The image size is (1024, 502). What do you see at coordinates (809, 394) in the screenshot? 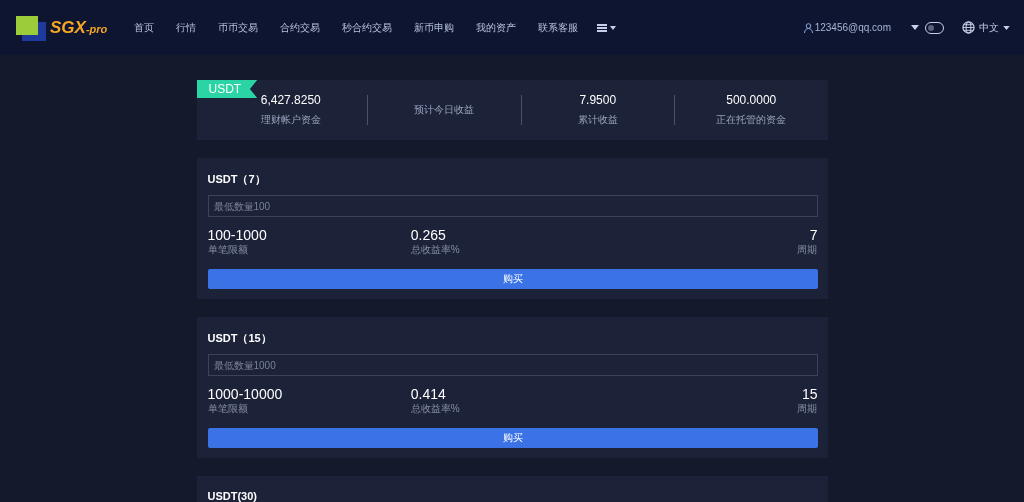
I see `period-value: 15` at bounding box center [809, 394].